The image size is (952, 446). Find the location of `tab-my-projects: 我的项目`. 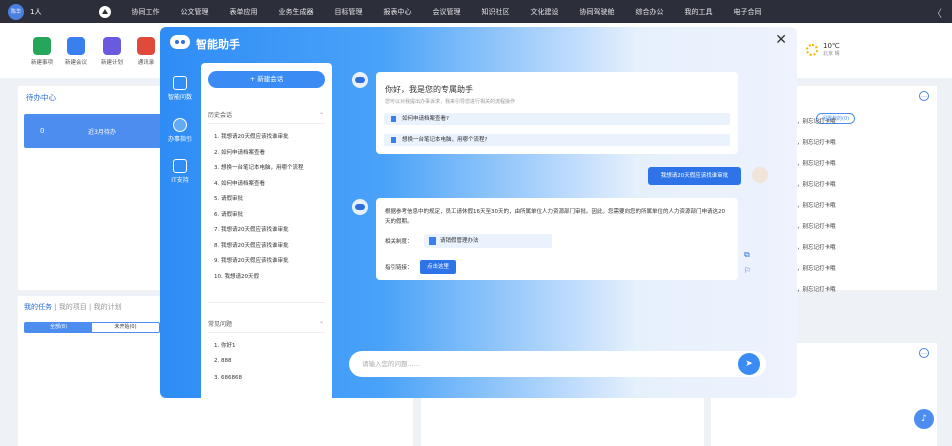

tab-my-projects: 我的项目 is located at coordinates (73, 307).